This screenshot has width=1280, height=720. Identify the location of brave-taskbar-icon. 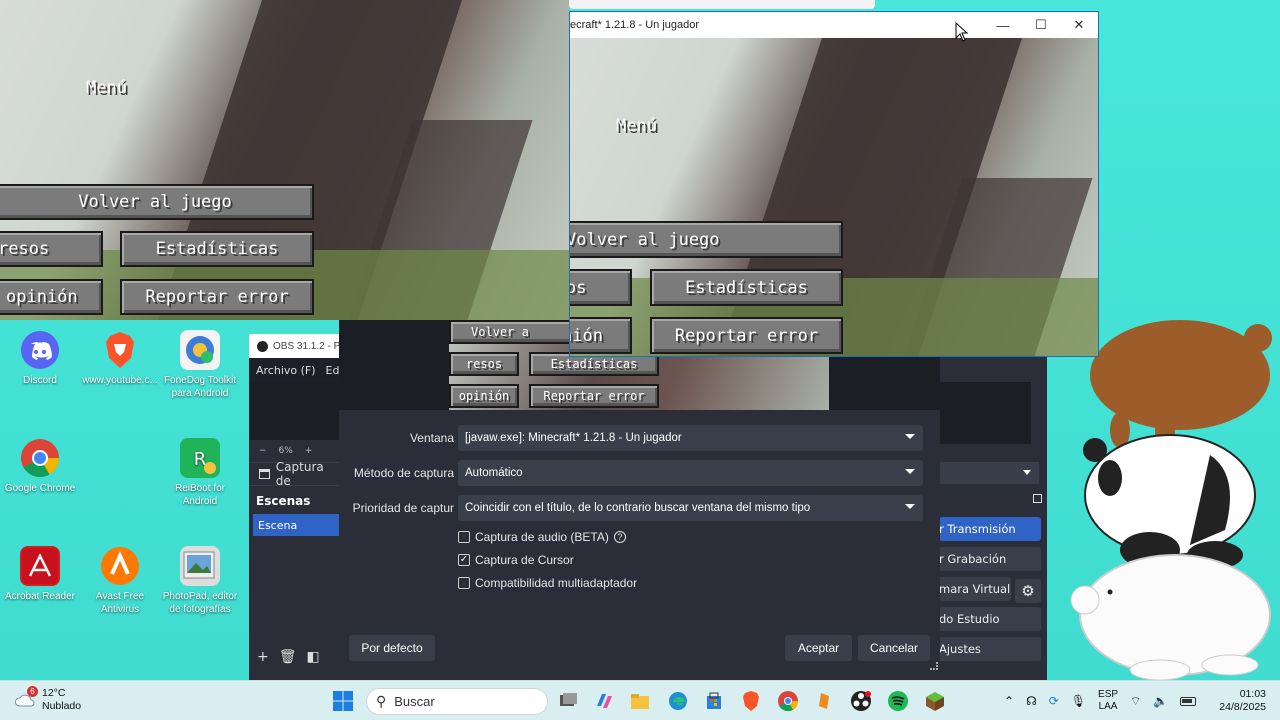
(751, 701).